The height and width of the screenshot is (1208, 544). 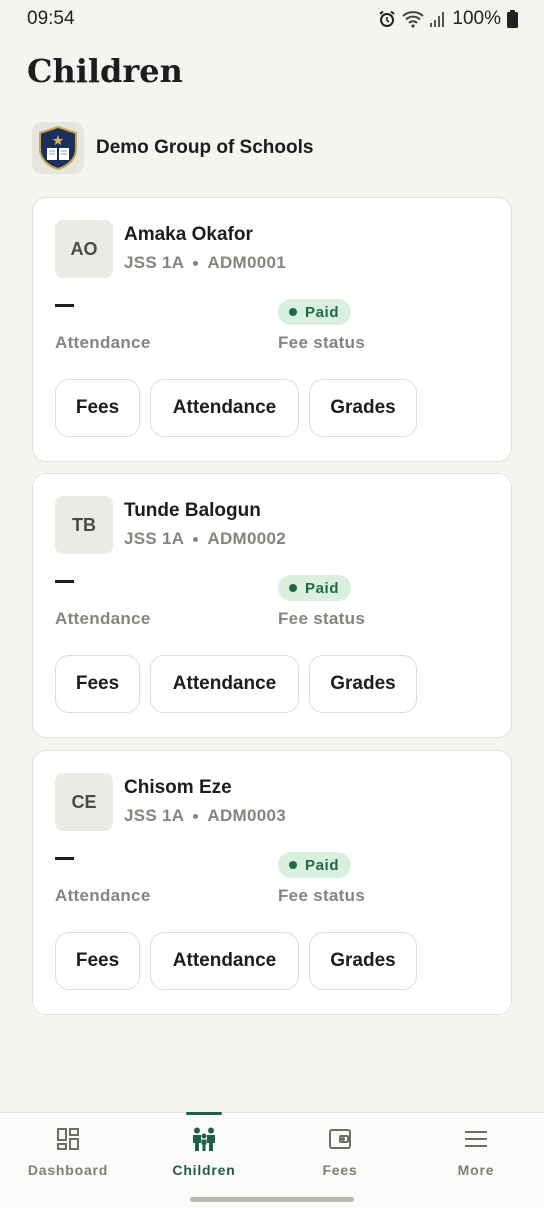 I want to click on status-time: 09:54, so click(x=51, y=18).